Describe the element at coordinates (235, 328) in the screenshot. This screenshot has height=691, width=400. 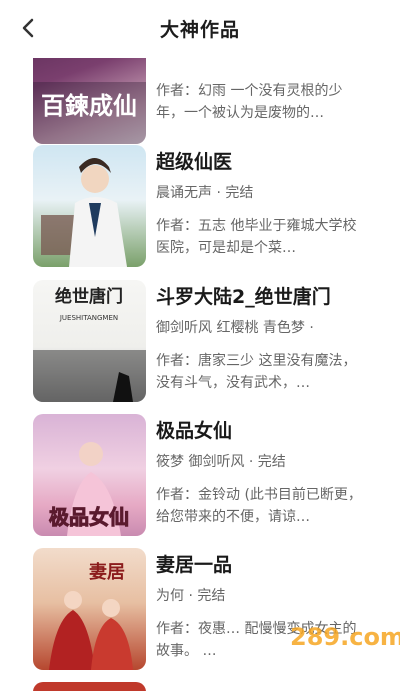
I see `book-meta: 御剑听风 红樱桃 青色梦 ·` at that location.